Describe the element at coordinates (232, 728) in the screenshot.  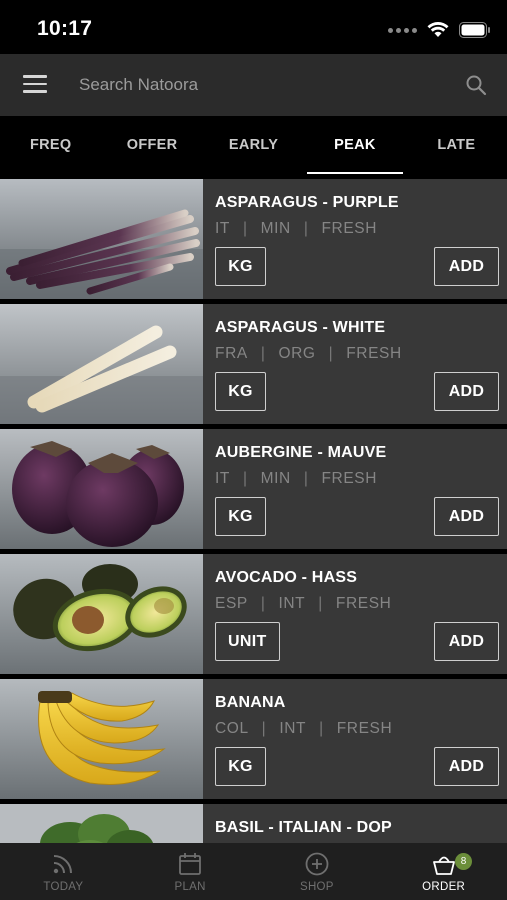
I see `origin-tag: COL` at that location.